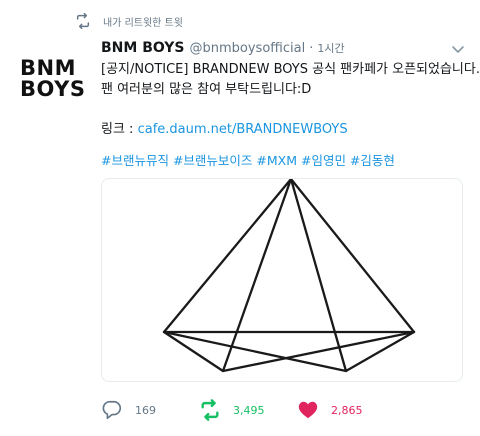  Describe the element at coordinates (206, 89) in the screenshot. I see `tweet-text-line-2: 팬 여러분의 많은 참여 부탁드립니다:D` at that location.